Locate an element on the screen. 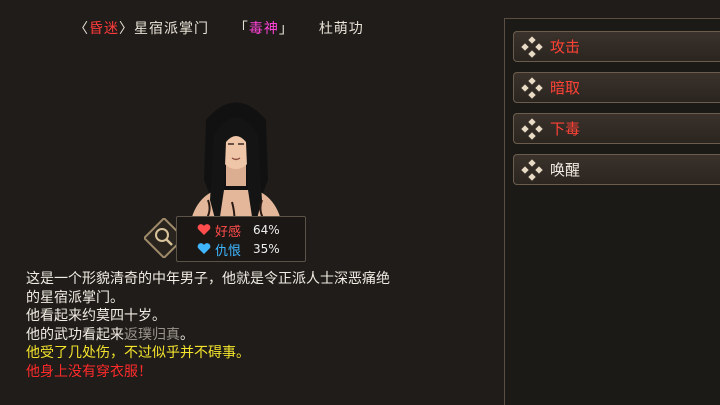  title-bracket-open: 「 is located at coordinates (241, 29).